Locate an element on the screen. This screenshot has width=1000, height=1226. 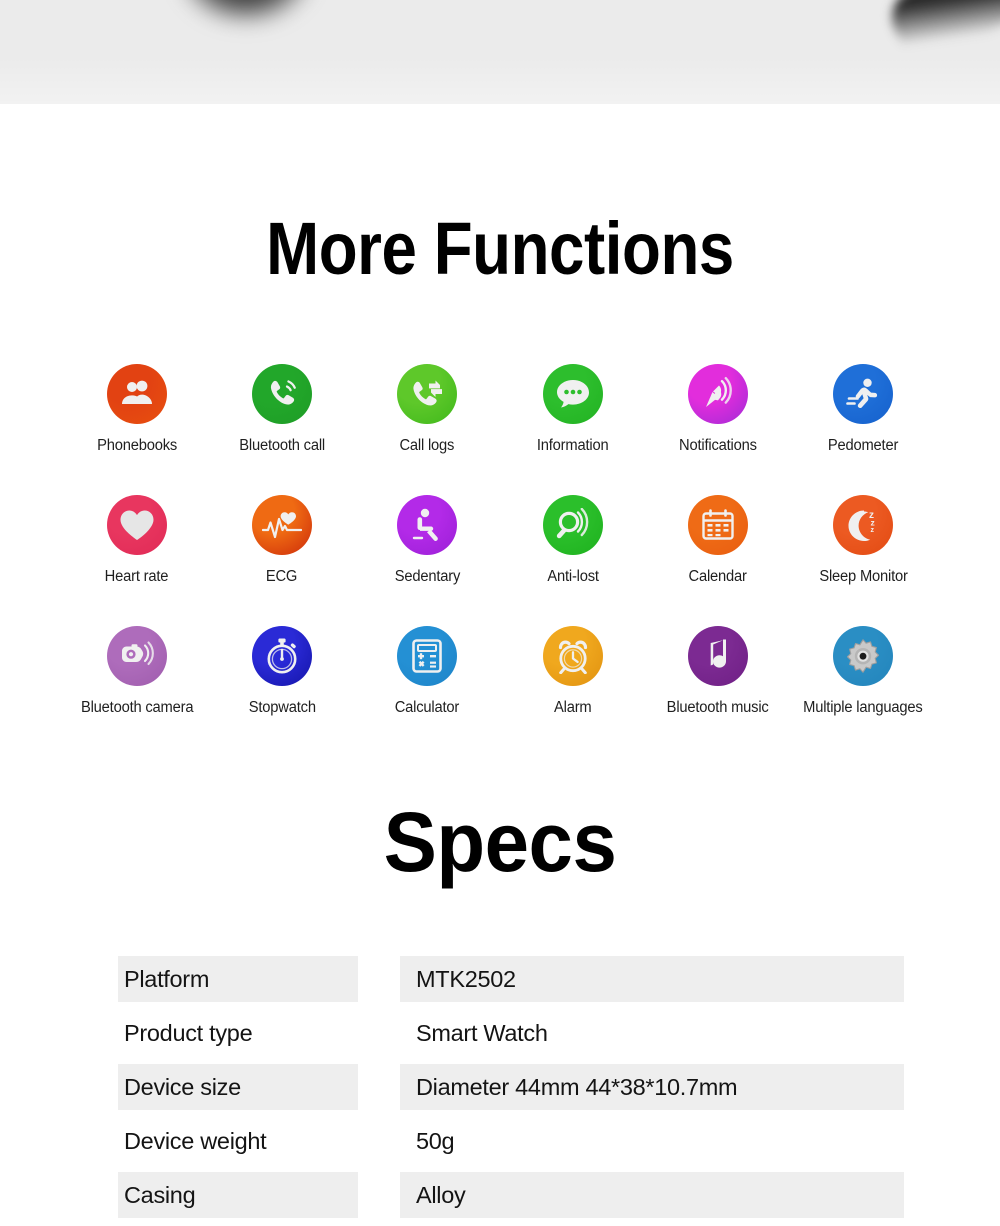
feature-item-gear: Multiple languages is located at coordinates (863, 671).